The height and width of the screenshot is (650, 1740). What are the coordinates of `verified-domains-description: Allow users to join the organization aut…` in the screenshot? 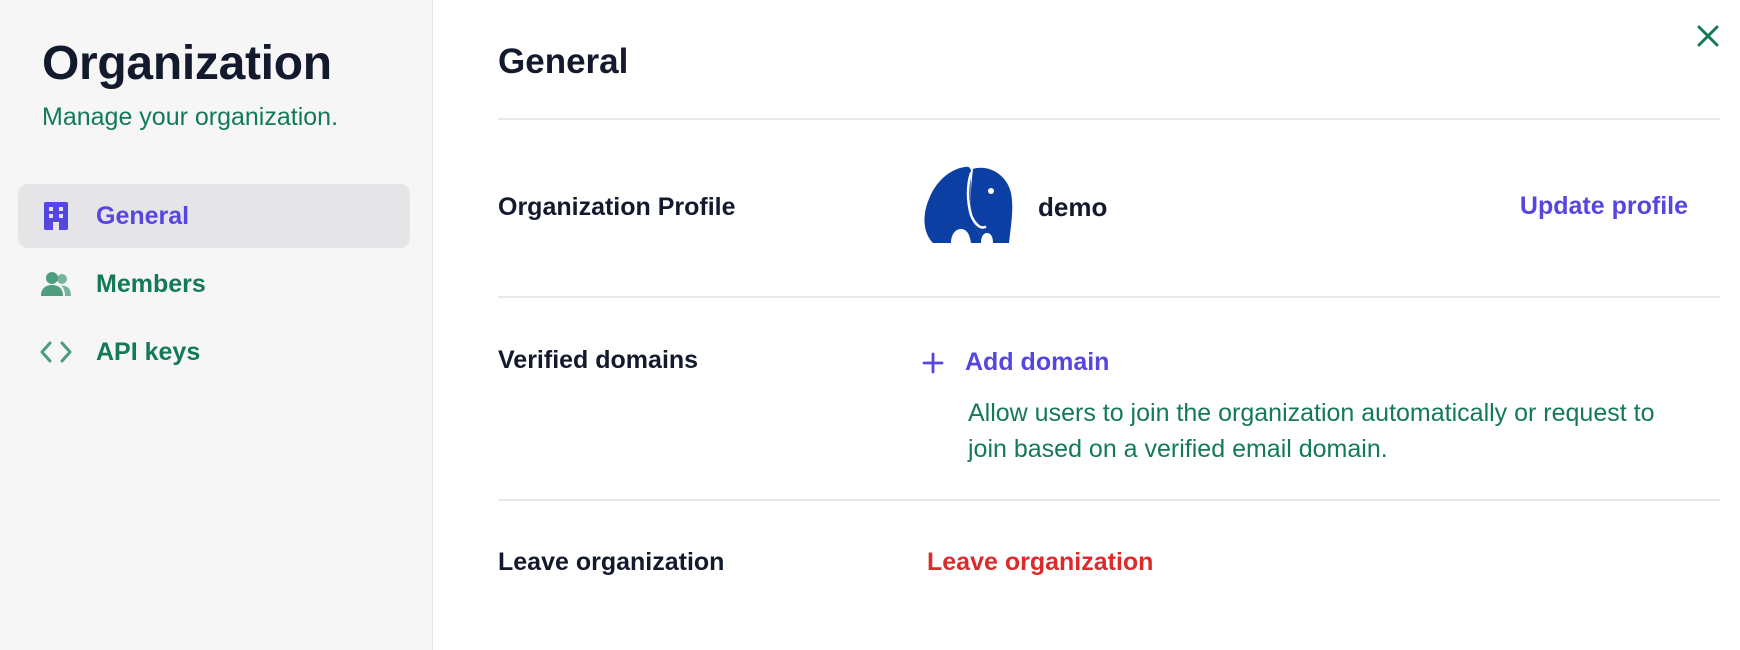 It's located at (1311, 431).